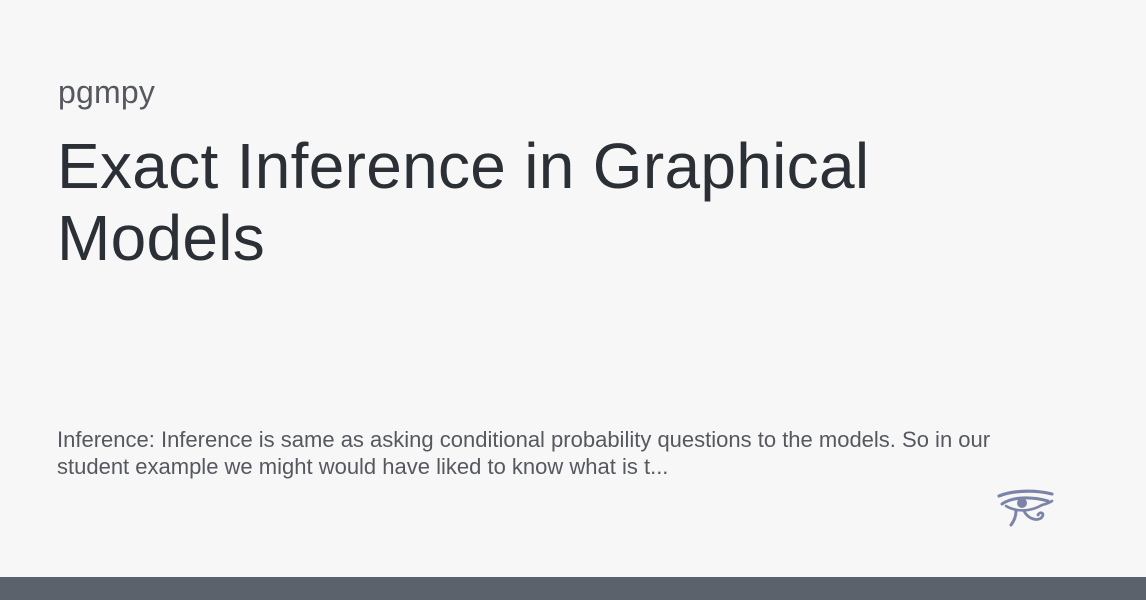 The height and width of the screenshot is (600, 1146). Describe the element at coordinates (573, 588) in the screenshot. I see `bottom-bar` at that location.